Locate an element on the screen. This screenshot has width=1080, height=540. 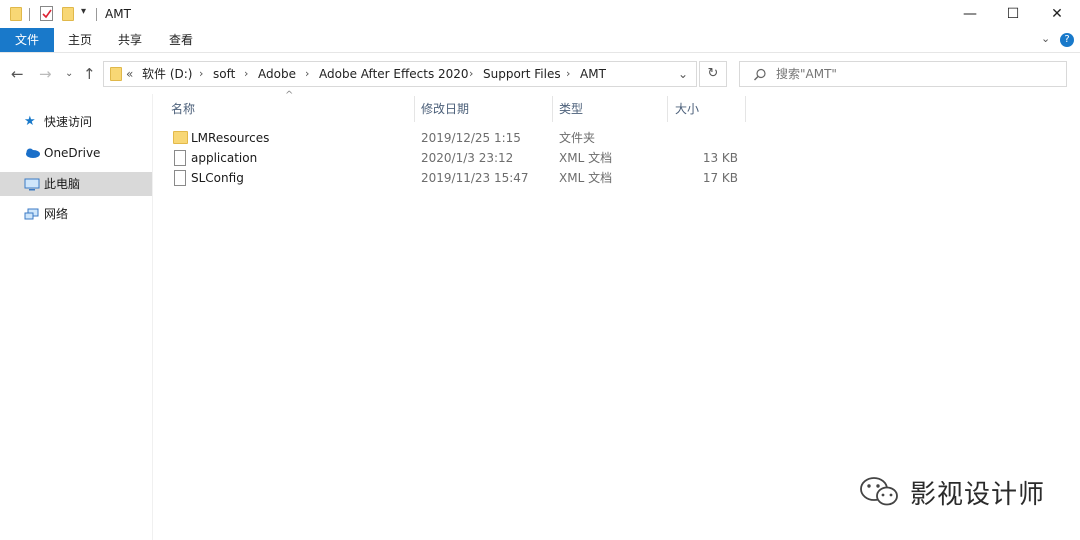
pane-divider is located at coordinates (152, 317).